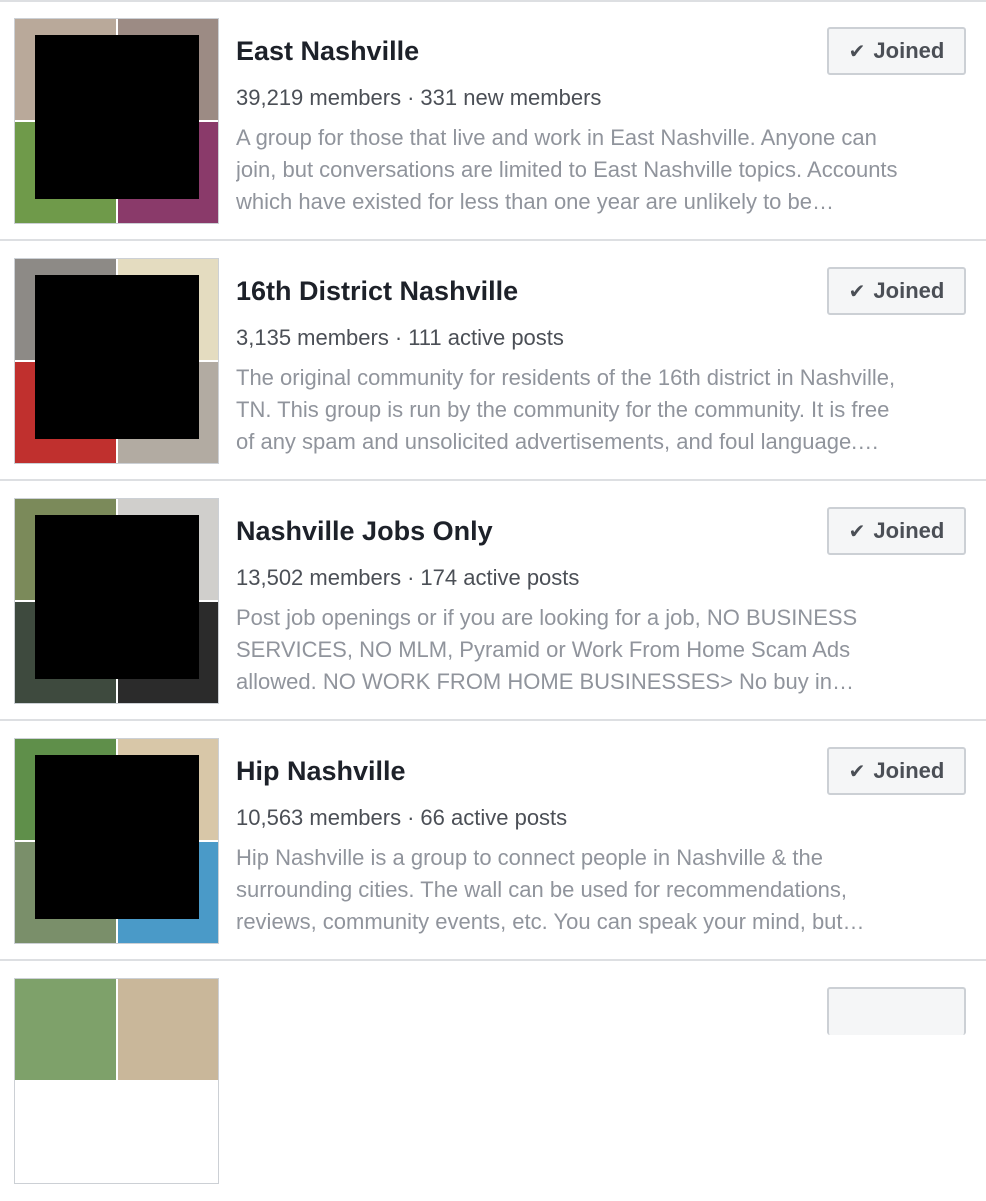 The image size is (986, 1201). What do you see at coordinates (319, 817) in the screenshot?
I see `member-count: 10,563 members` at bounding box center [319, 817].